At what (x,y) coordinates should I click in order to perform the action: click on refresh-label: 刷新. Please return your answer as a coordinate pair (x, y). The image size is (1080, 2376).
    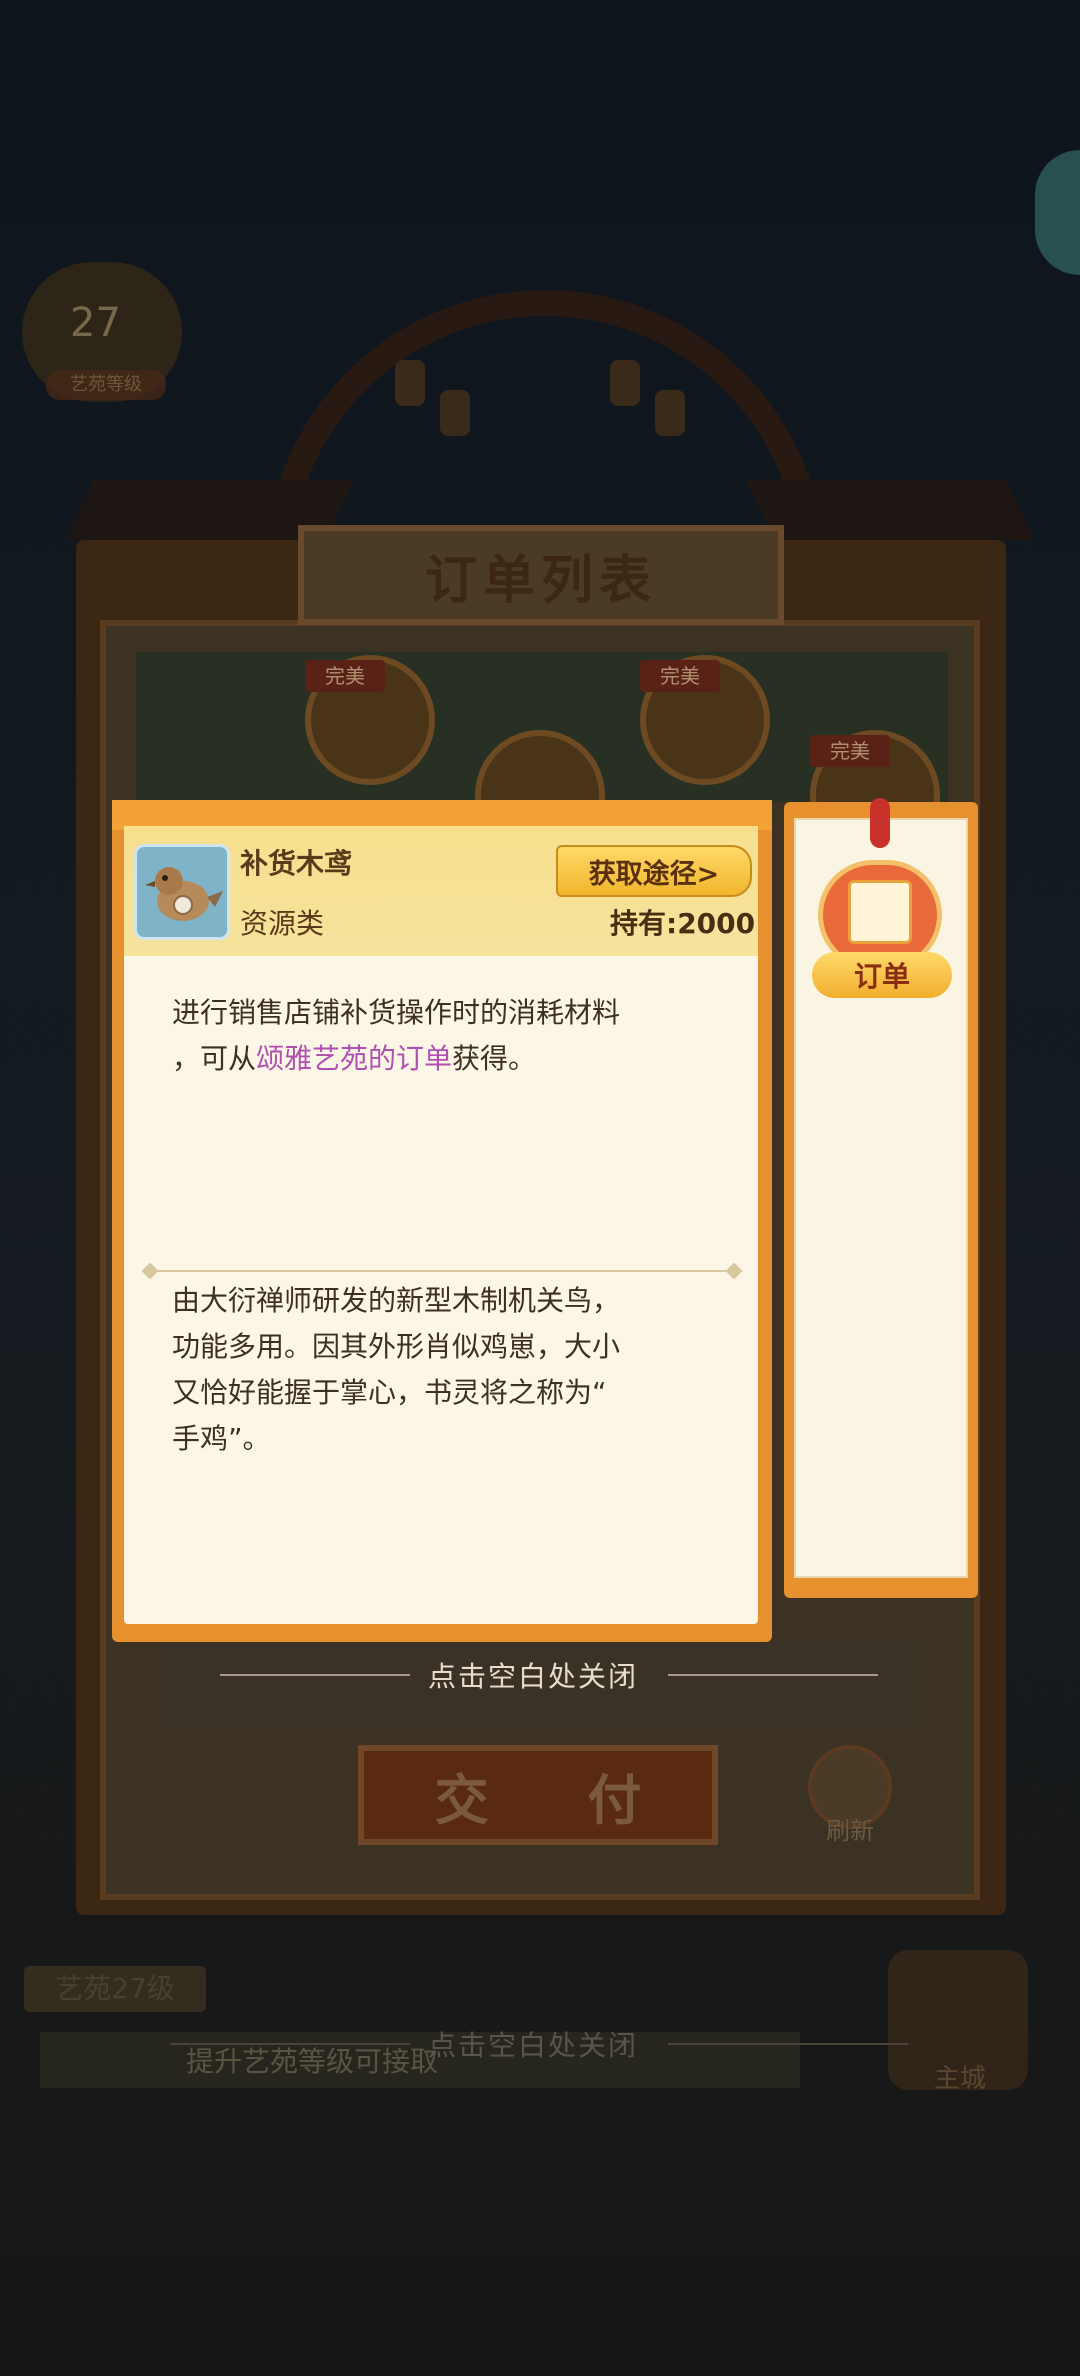
    Looking at the image, I should click on (850, 1831).